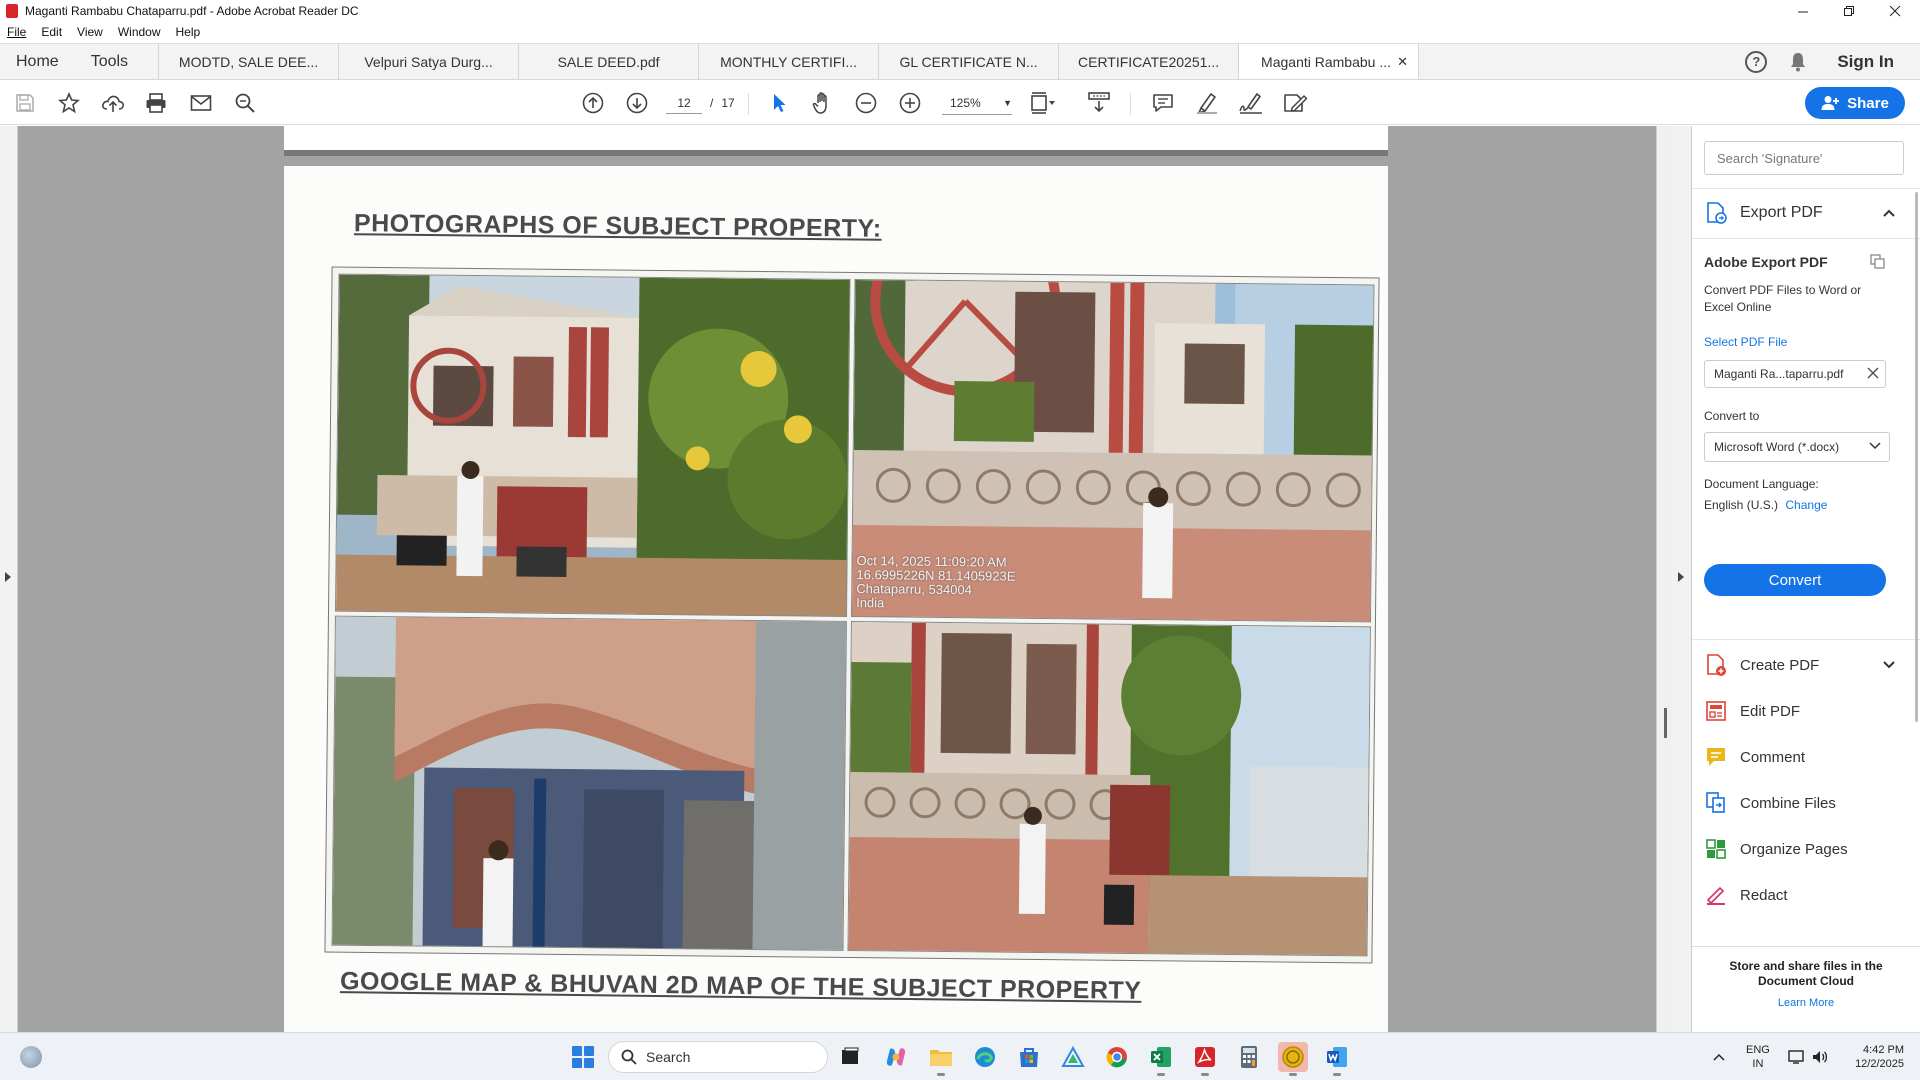 Image resolution: width=1920 pixels, height=1080 pixels. I want to click on copy-icon, so click(1878, 263).